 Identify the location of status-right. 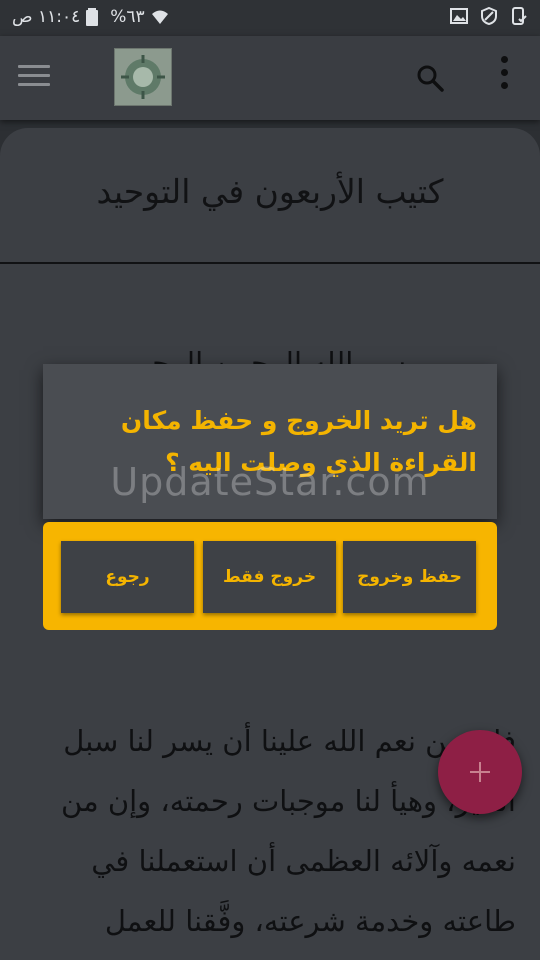
(489, 16).